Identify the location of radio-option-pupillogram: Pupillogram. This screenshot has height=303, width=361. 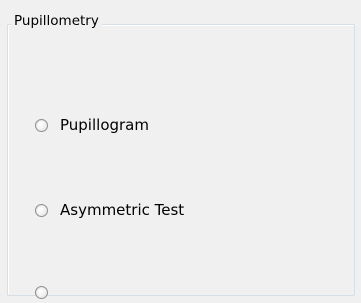
(92, 125).